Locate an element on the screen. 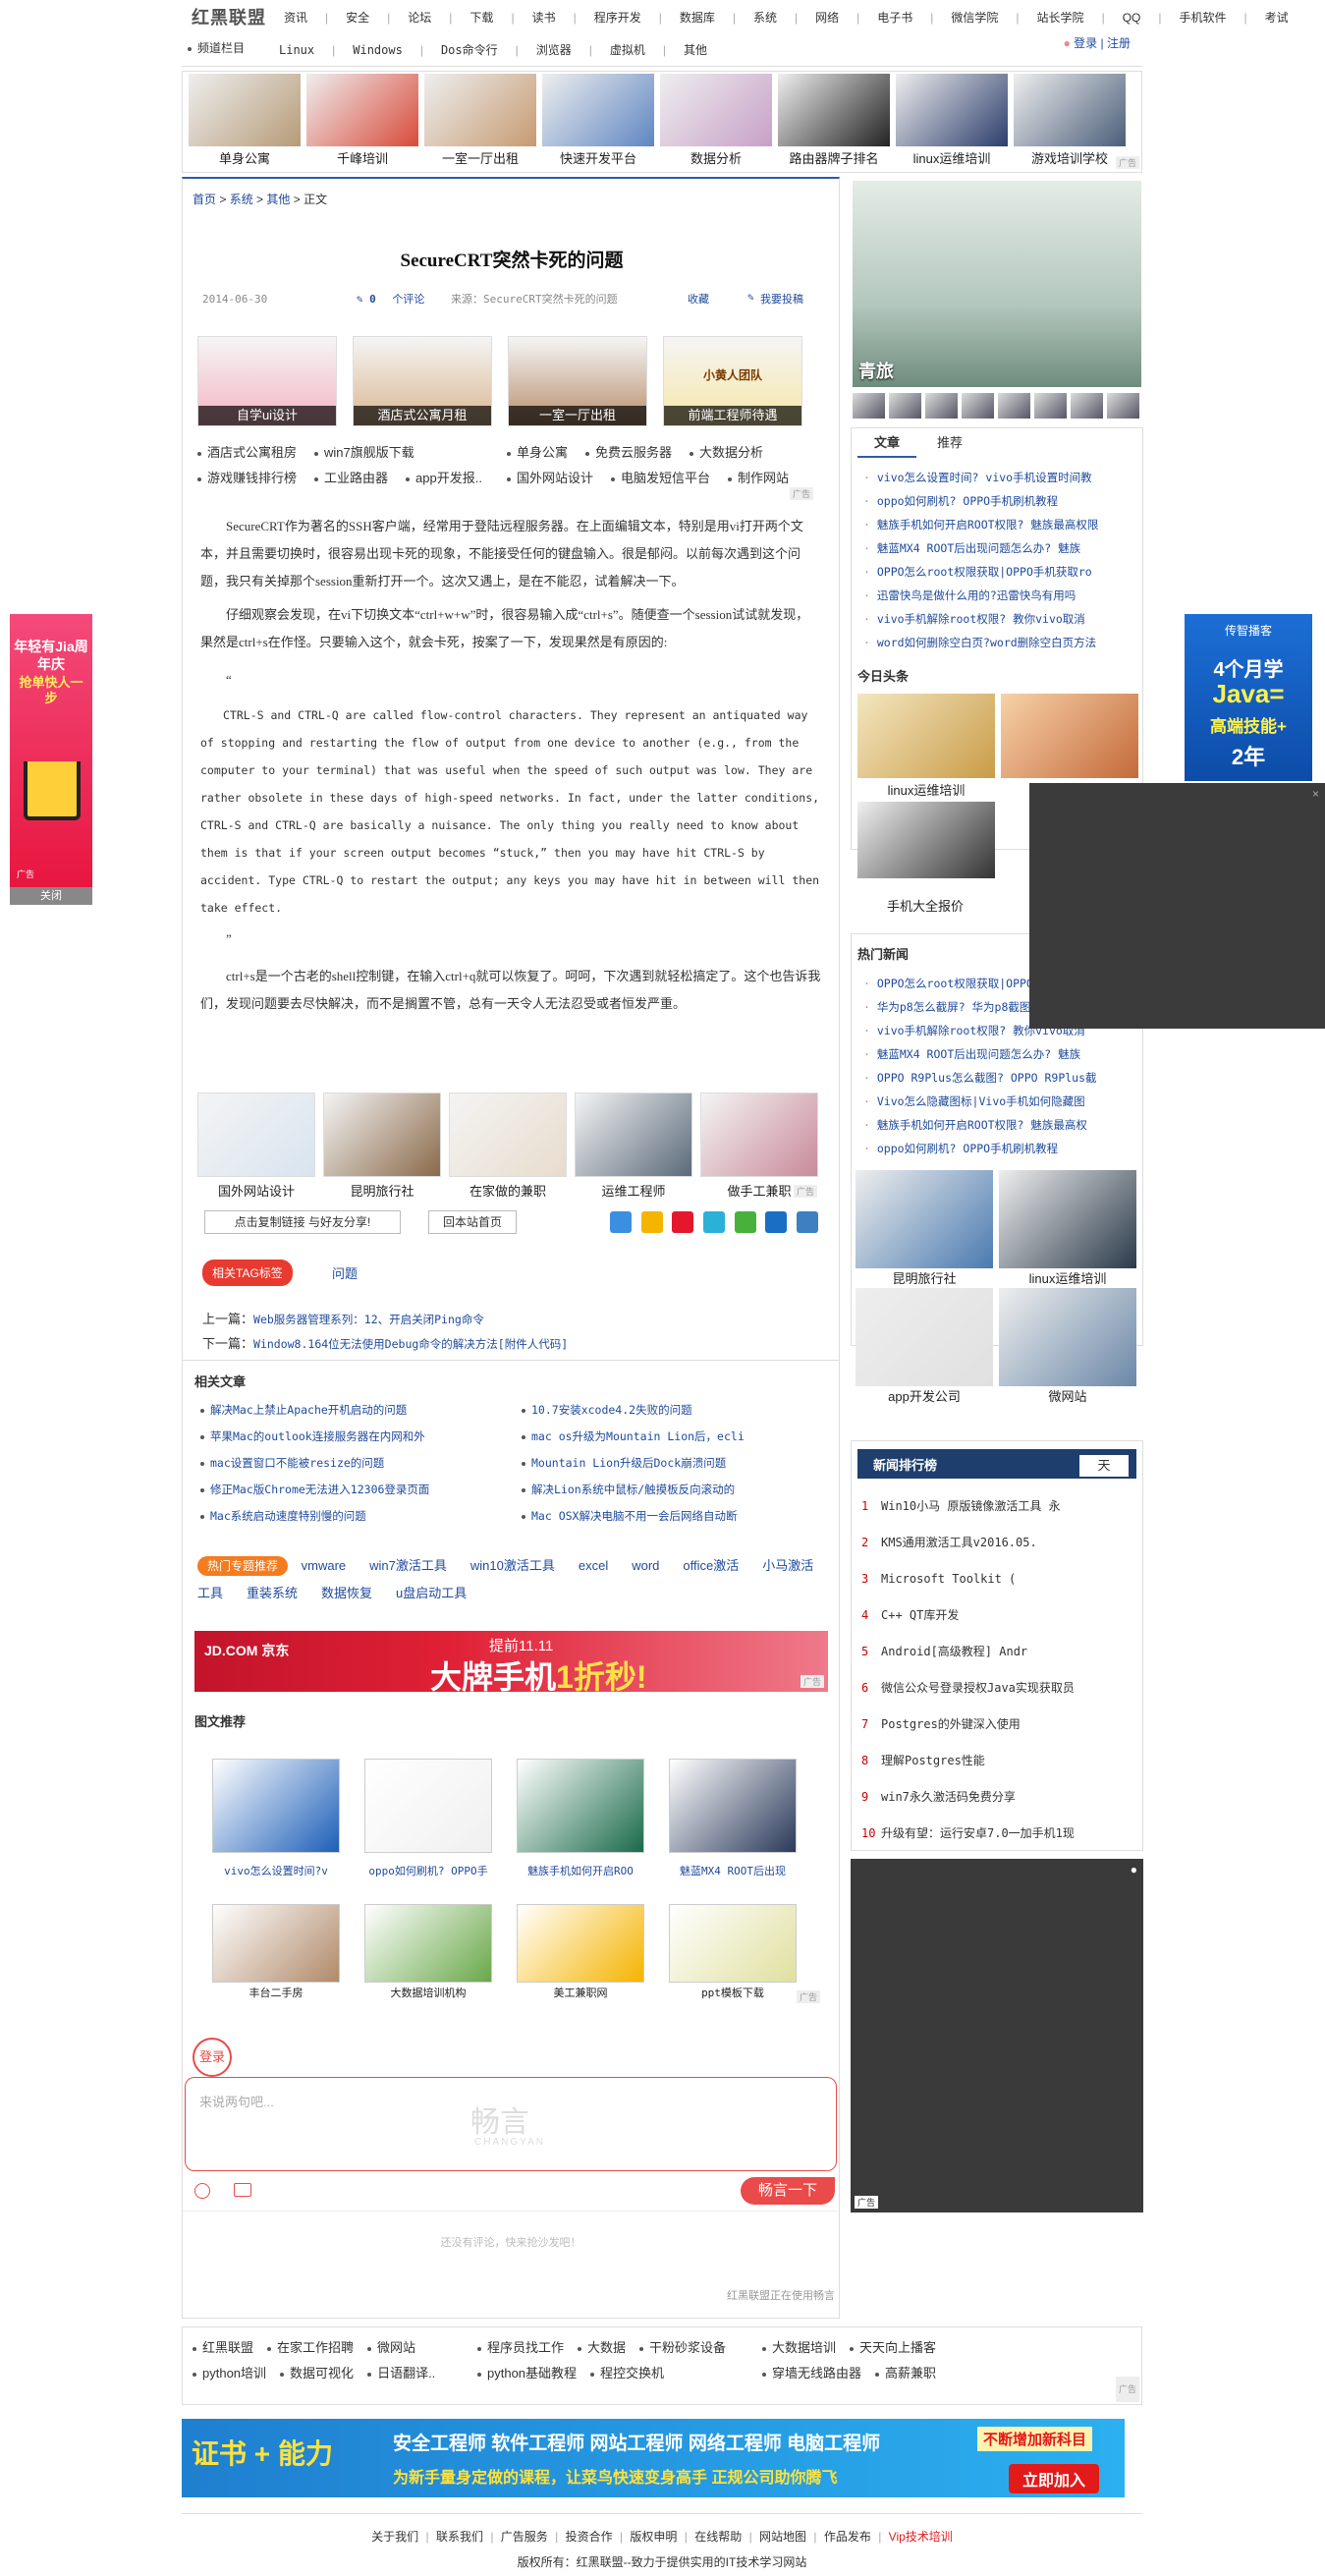 The height and width of the screenshot is (2576, 1325). rank-item: 2 KMS通用激活工具v2016.05. is located at coordinates (998, 1543).